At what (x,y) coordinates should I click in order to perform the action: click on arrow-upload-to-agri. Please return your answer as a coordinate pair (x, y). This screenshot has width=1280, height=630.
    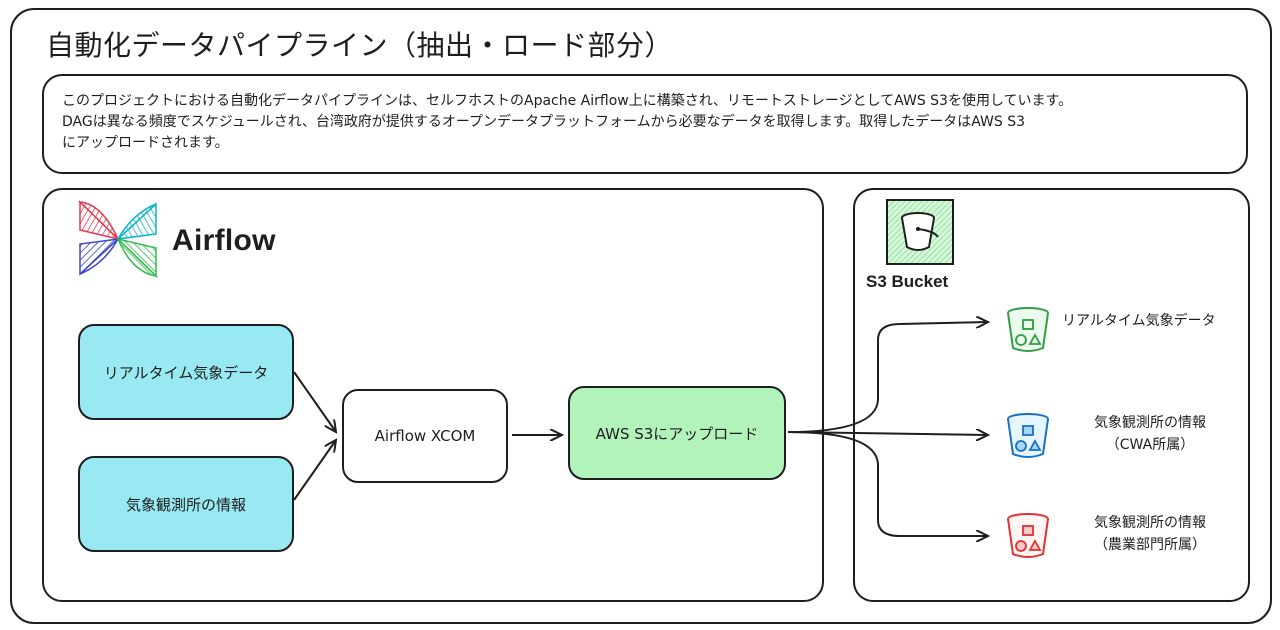
    Looking at the image, I should click on (887, 483).